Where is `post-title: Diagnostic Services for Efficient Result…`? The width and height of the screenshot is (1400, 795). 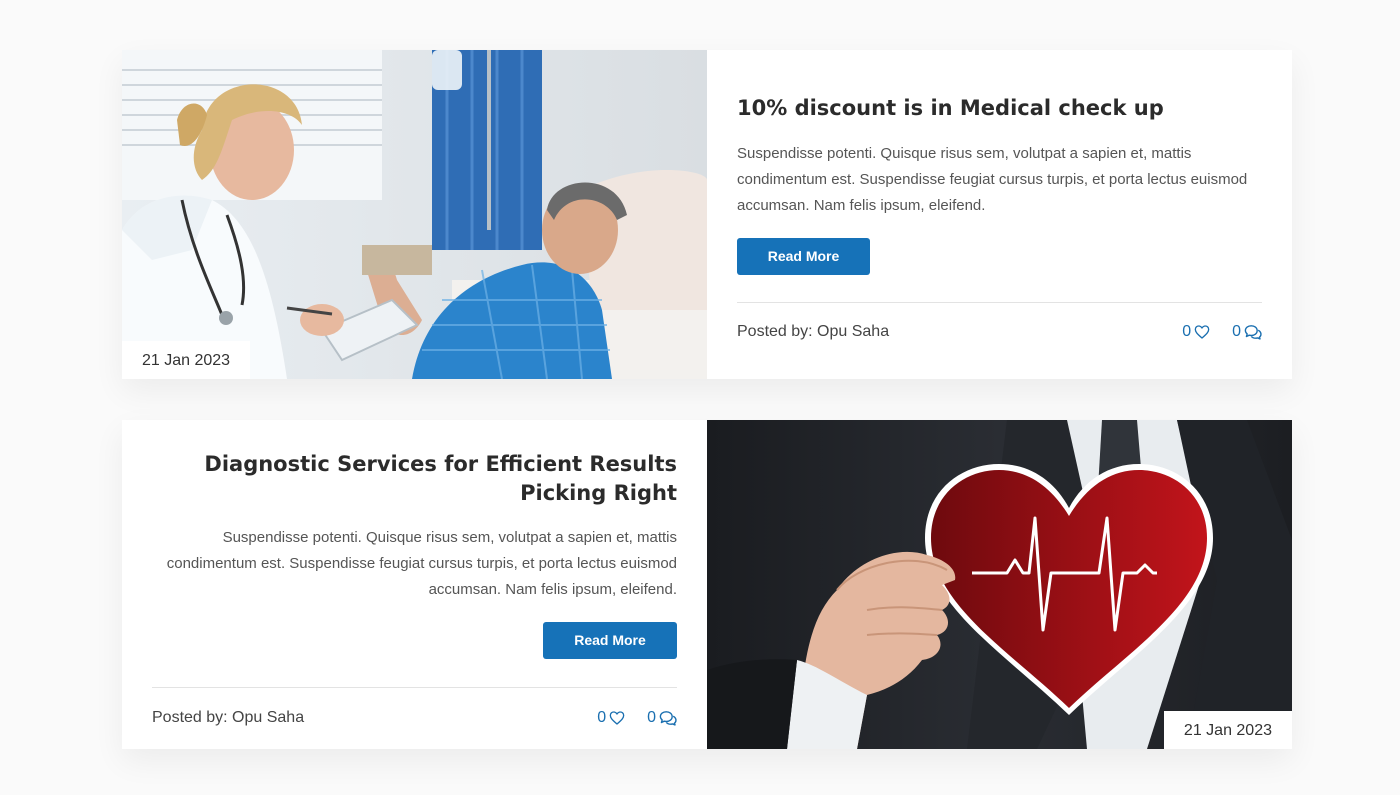 post-title: Diagnostic Services for Efficient Result… is located at coordinates (414, 479).